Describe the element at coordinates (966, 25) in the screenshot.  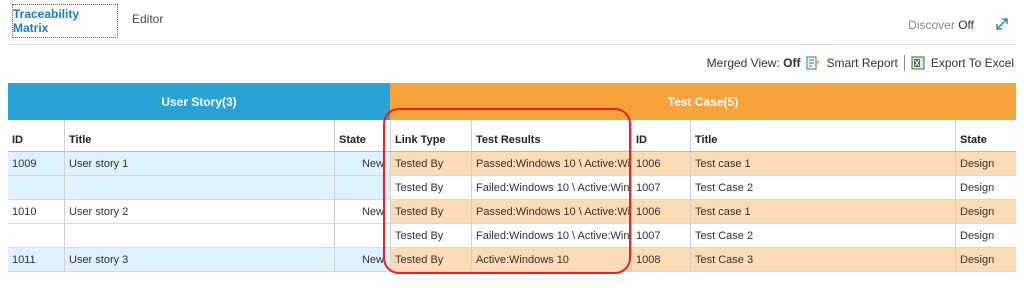
I see `discover-value: Off` at that location.